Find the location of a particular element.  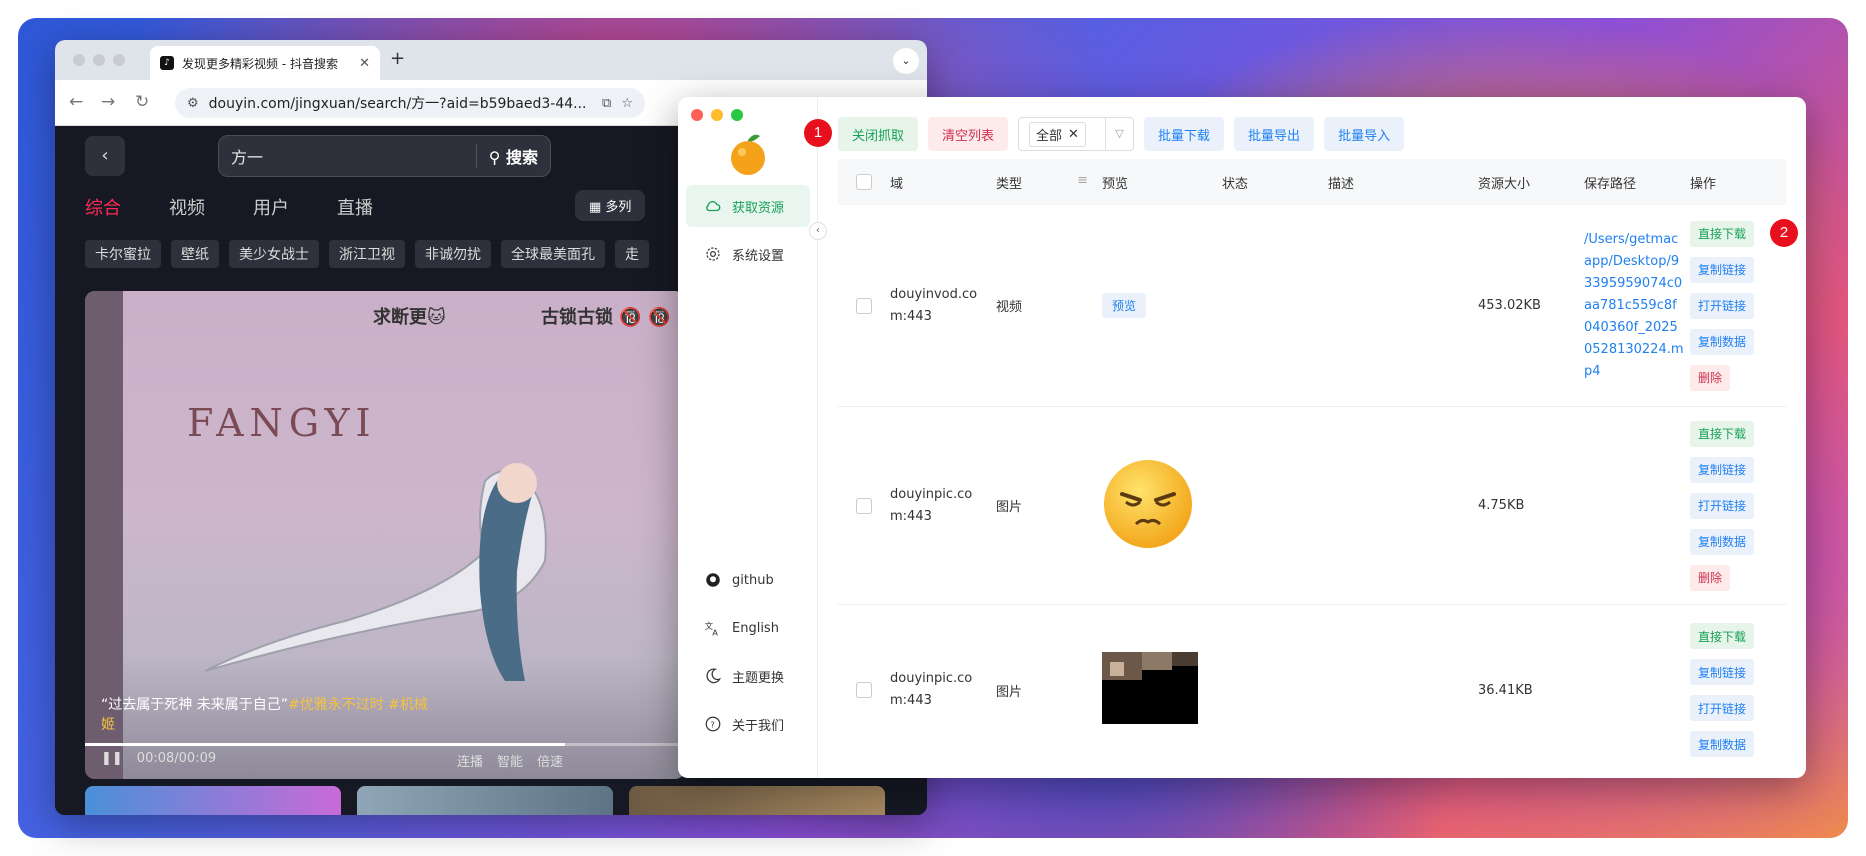

chip: 美少女战士 is located at coordinates (274, 254).